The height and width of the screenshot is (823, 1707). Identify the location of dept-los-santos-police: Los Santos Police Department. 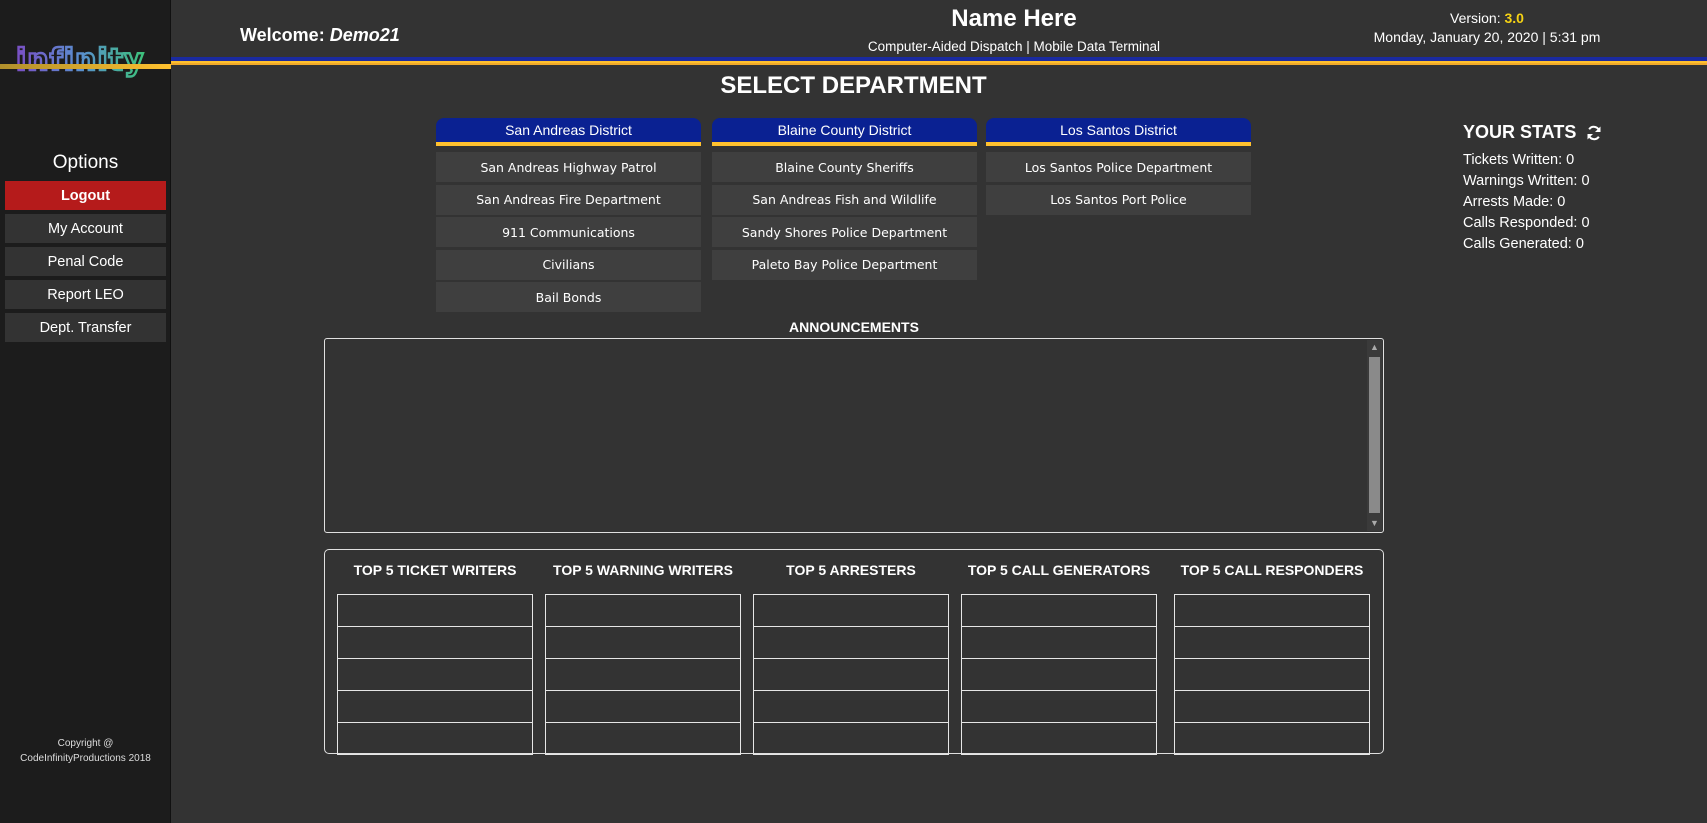
(1118, 167).